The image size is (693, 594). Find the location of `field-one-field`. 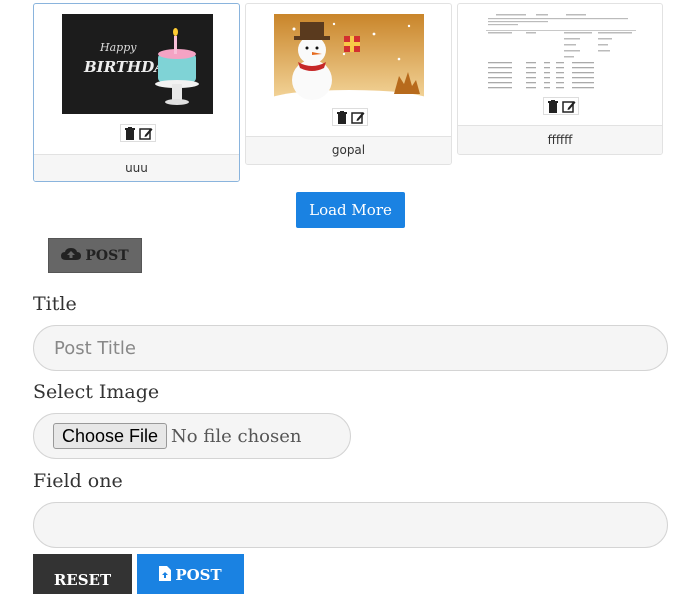

field-one-field is located at coordinates (350, 525).